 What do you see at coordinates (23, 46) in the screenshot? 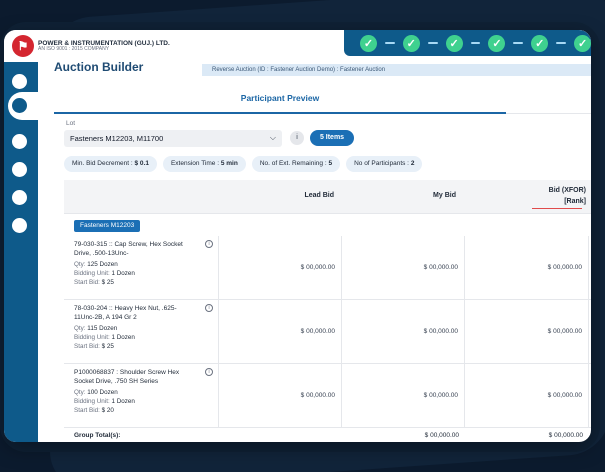
I see `logo-mark-icon: ⚑` at bounding box center [23, 46].